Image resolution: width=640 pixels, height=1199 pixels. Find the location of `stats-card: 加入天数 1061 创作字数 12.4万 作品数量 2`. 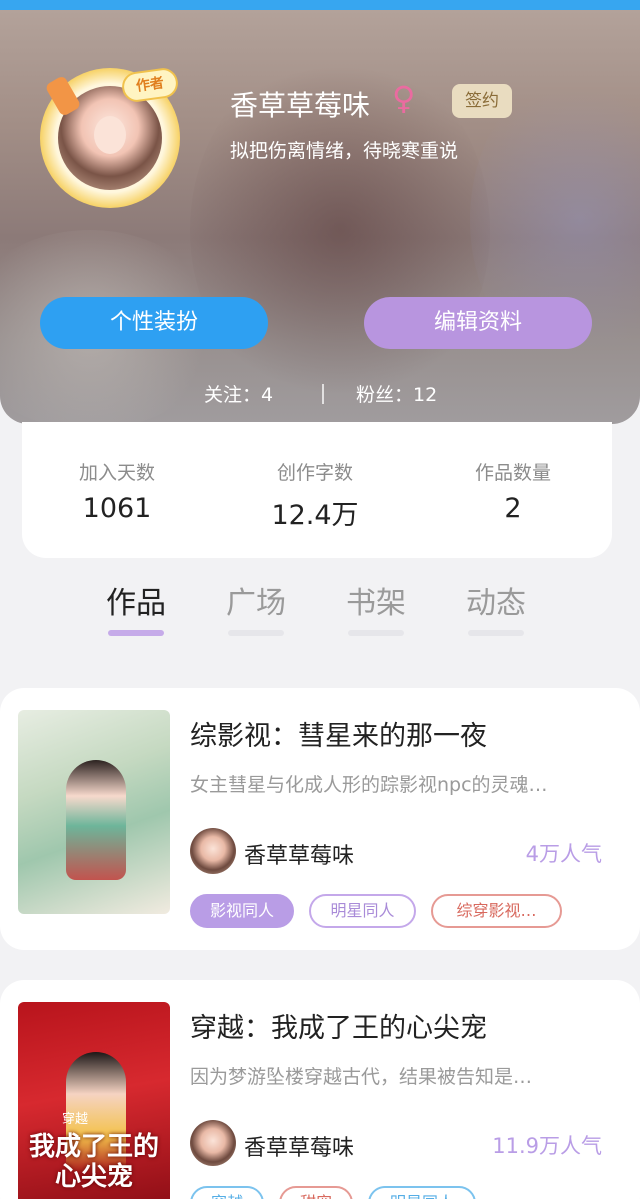

stats-card: 加入天数 1061 创作字数 12.4万 作品数量 2 is located at coordinates (317, 490).